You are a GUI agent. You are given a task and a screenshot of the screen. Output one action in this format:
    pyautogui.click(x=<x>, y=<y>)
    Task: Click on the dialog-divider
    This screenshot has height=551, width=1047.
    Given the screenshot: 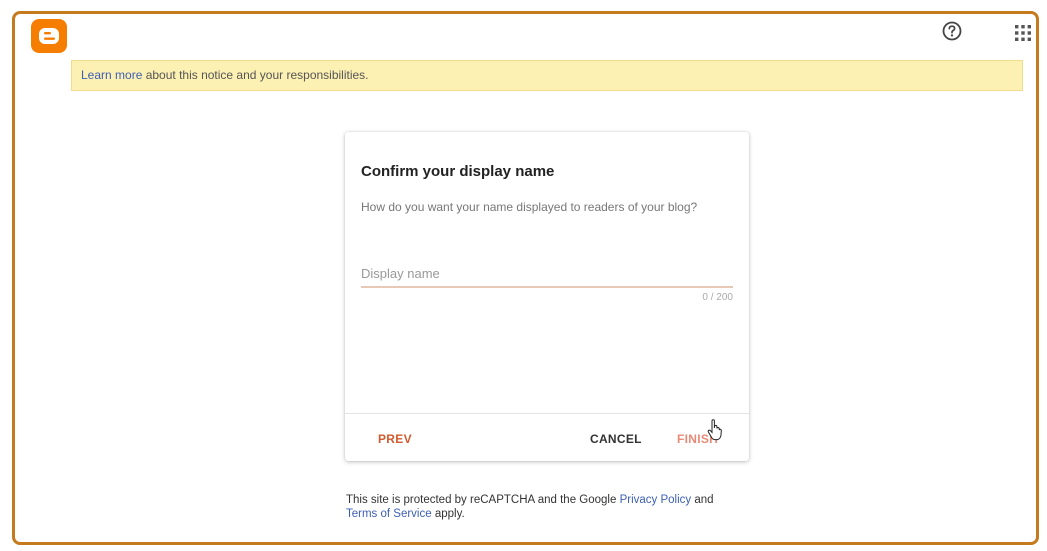 What is the action you would take?
    pyautogui.click(x=547, y=413)
    